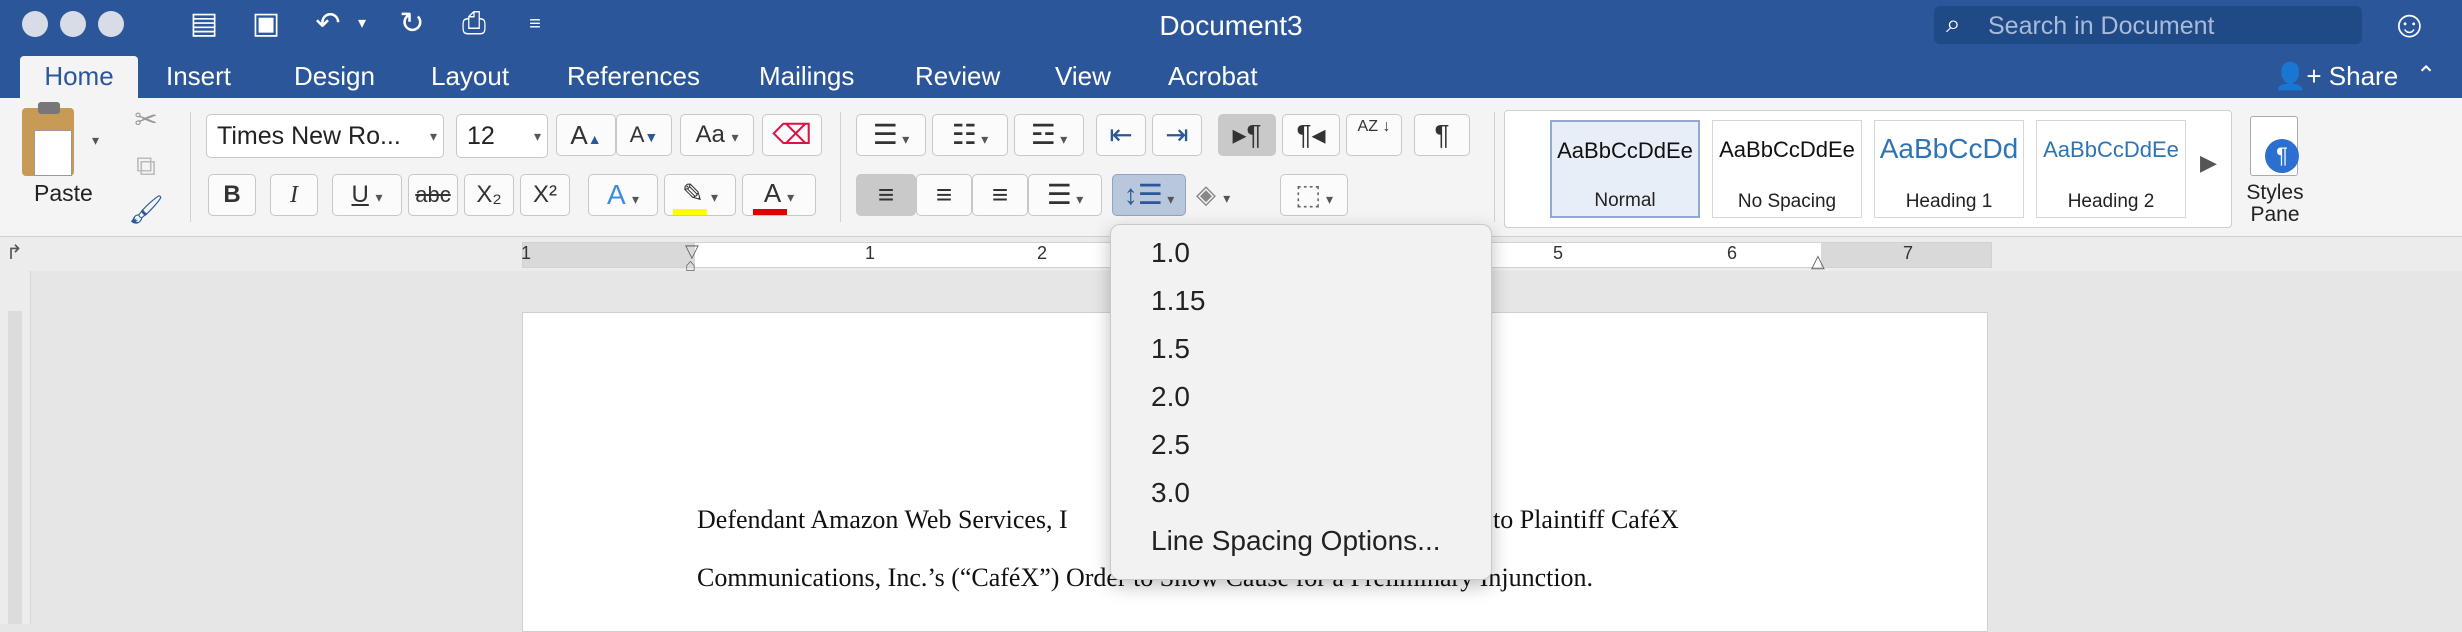 This screenshot has height=632, width=2462. I want to click on style-heading-2-label: Heading 2, so click(2111, 201).